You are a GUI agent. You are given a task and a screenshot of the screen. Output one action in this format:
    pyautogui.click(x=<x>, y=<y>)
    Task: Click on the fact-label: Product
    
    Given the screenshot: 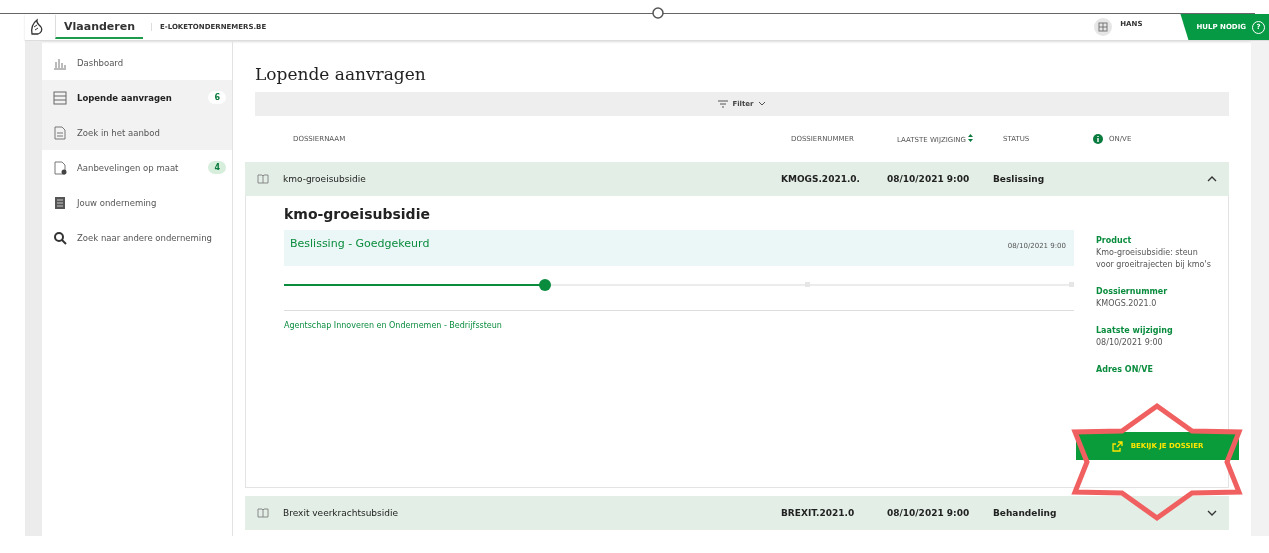 What is the action you would take?
    pyautogui.click(x=1114, y=240)
    